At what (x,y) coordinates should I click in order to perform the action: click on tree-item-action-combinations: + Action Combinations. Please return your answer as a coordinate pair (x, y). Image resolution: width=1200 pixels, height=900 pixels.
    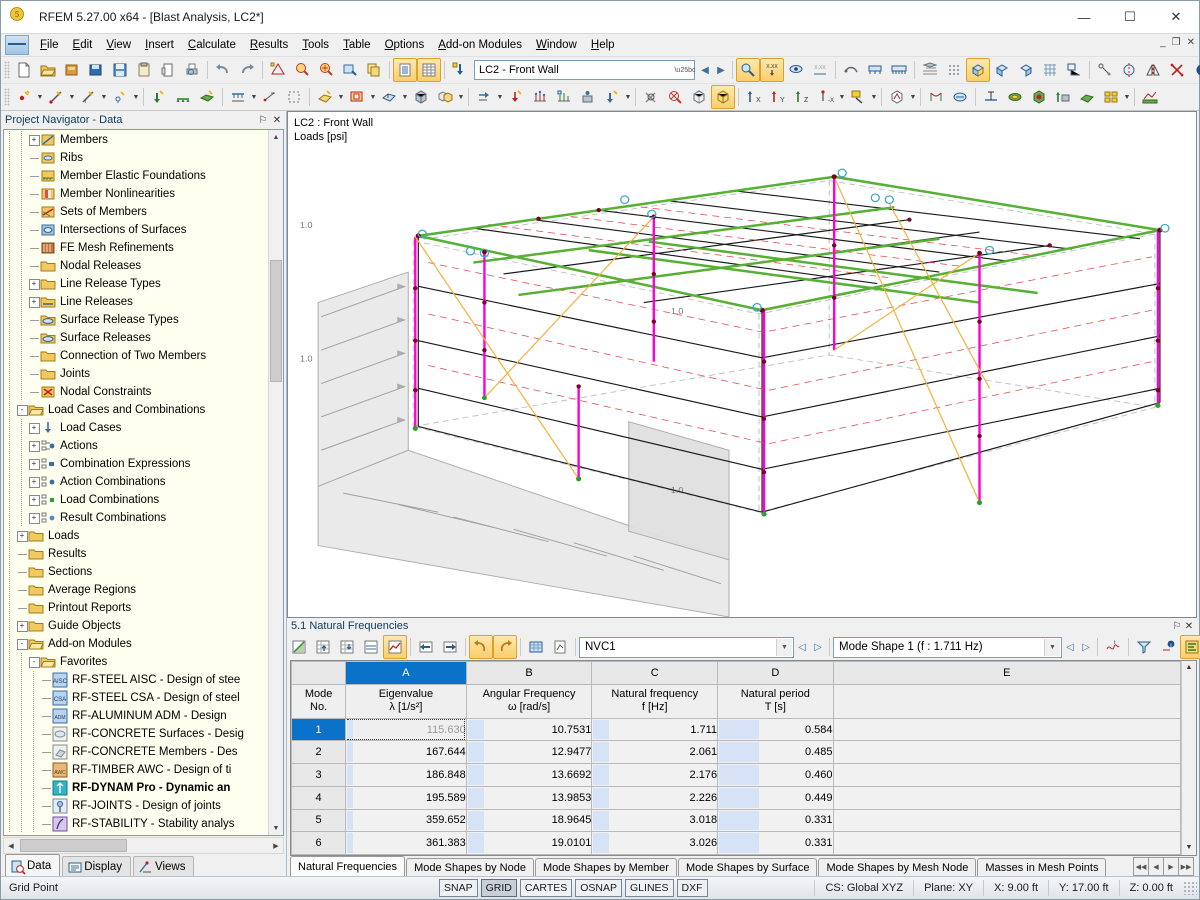
    Looking at the image, I should click on (136, 482).